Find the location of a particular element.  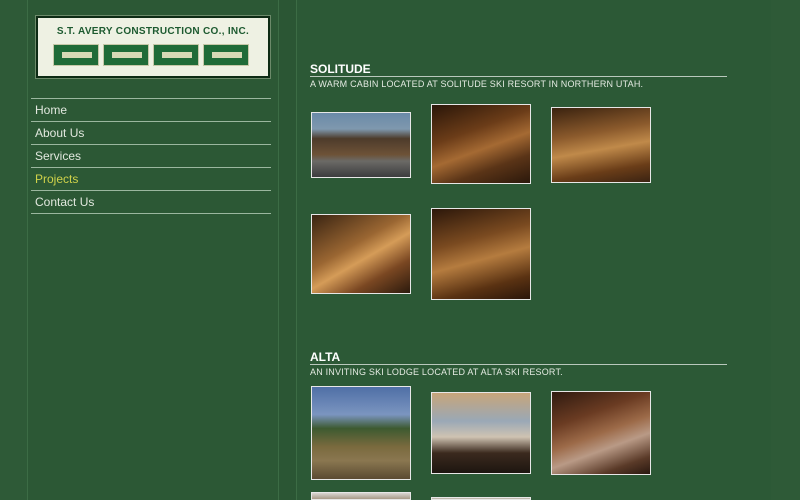

logo-emblem is located at coordinates (153, 55).